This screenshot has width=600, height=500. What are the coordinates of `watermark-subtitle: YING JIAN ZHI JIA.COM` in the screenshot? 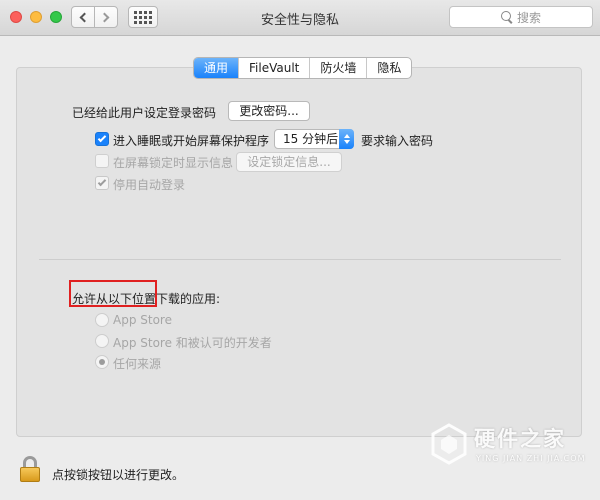 It's located at (531, 458).